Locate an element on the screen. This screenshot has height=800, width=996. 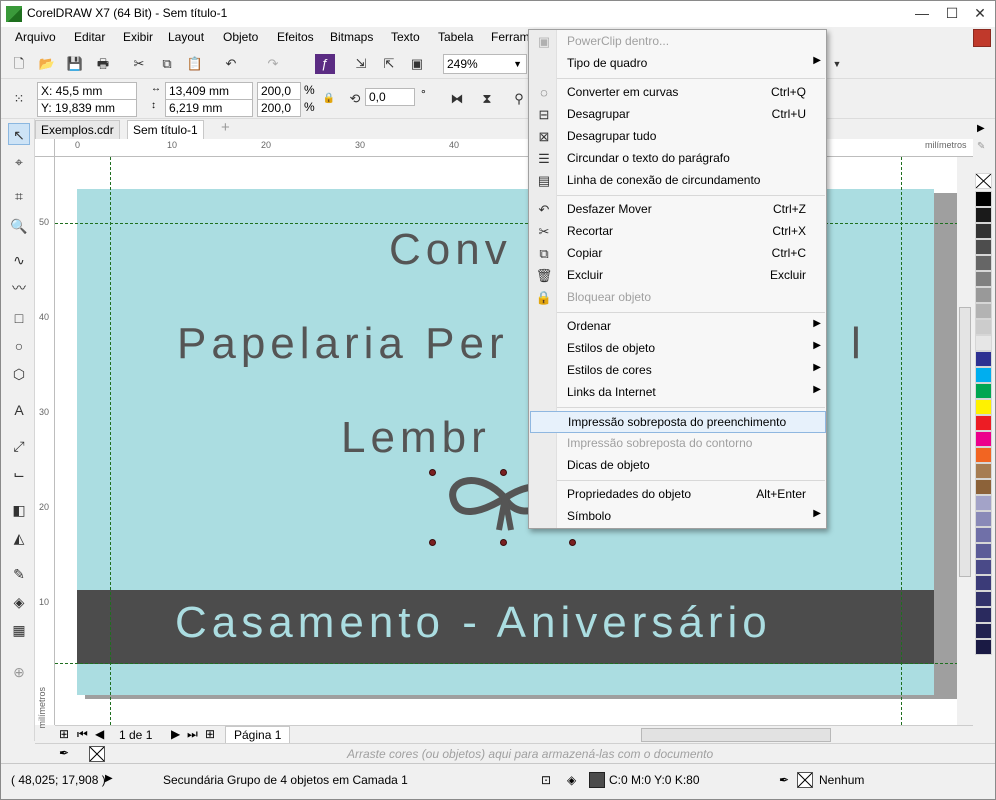
lock-ratio-icon: 🔒 is located at coordinates (329, 99).